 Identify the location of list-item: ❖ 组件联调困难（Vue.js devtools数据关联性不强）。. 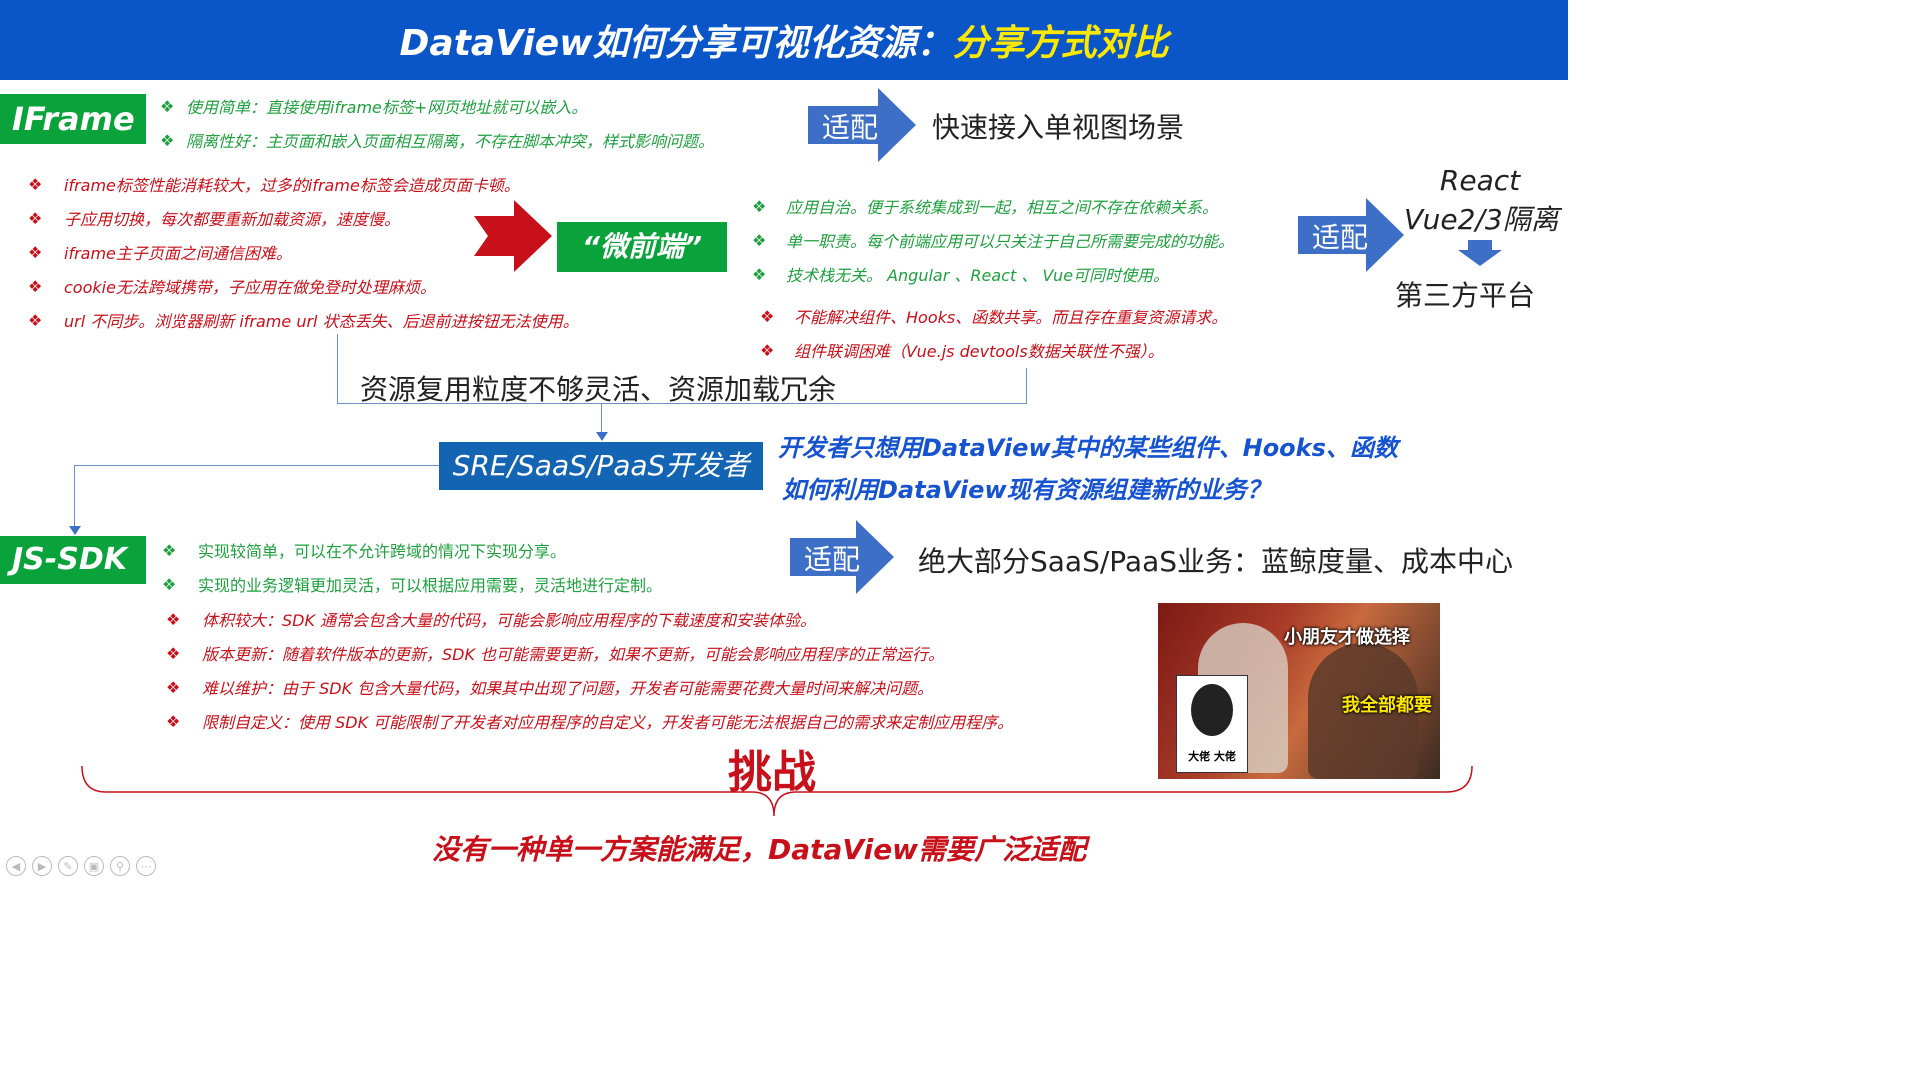
(993, 350).